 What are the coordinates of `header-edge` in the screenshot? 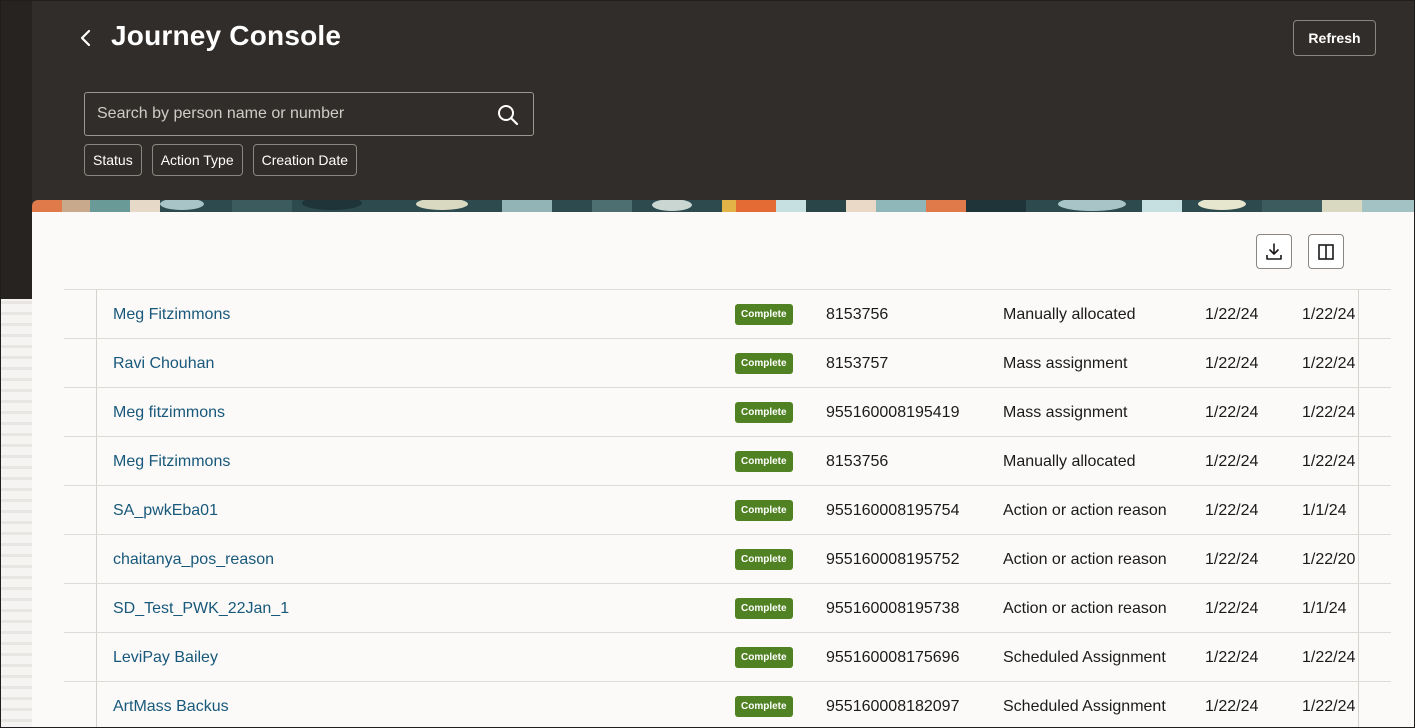 It's located at (16, 150).